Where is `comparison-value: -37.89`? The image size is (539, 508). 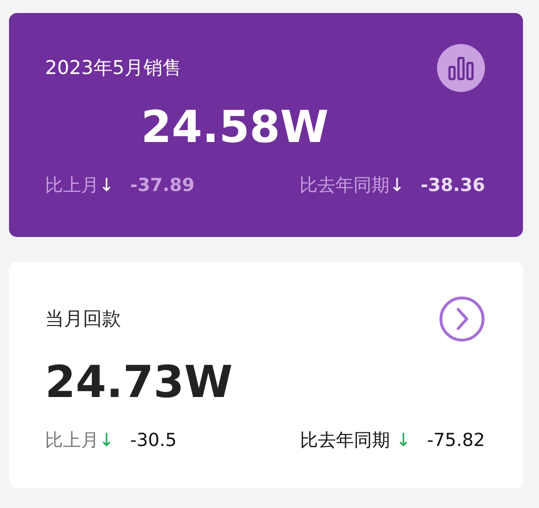 comparison-value: -37.89 is located at coordinates (162, 186).